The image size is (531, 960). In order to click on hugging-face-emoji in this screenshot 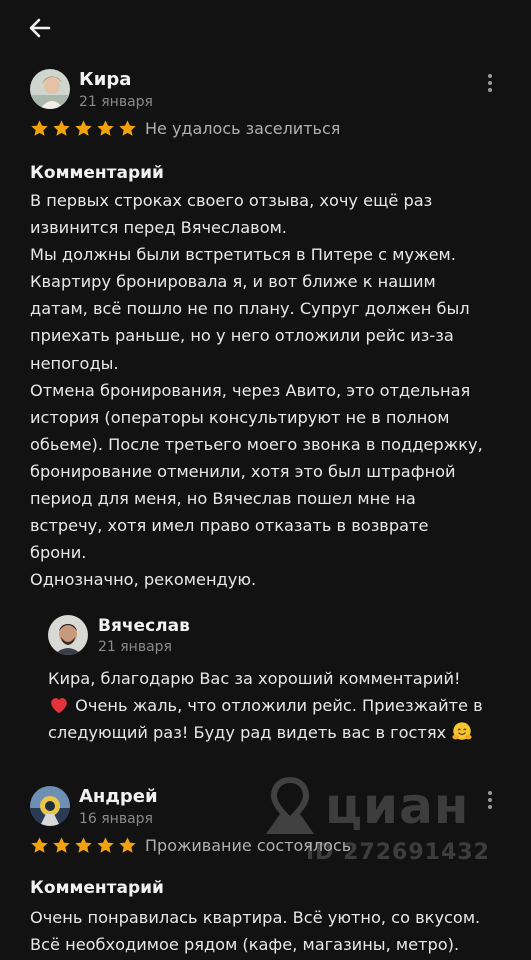, I will do `click(462, 732)`.